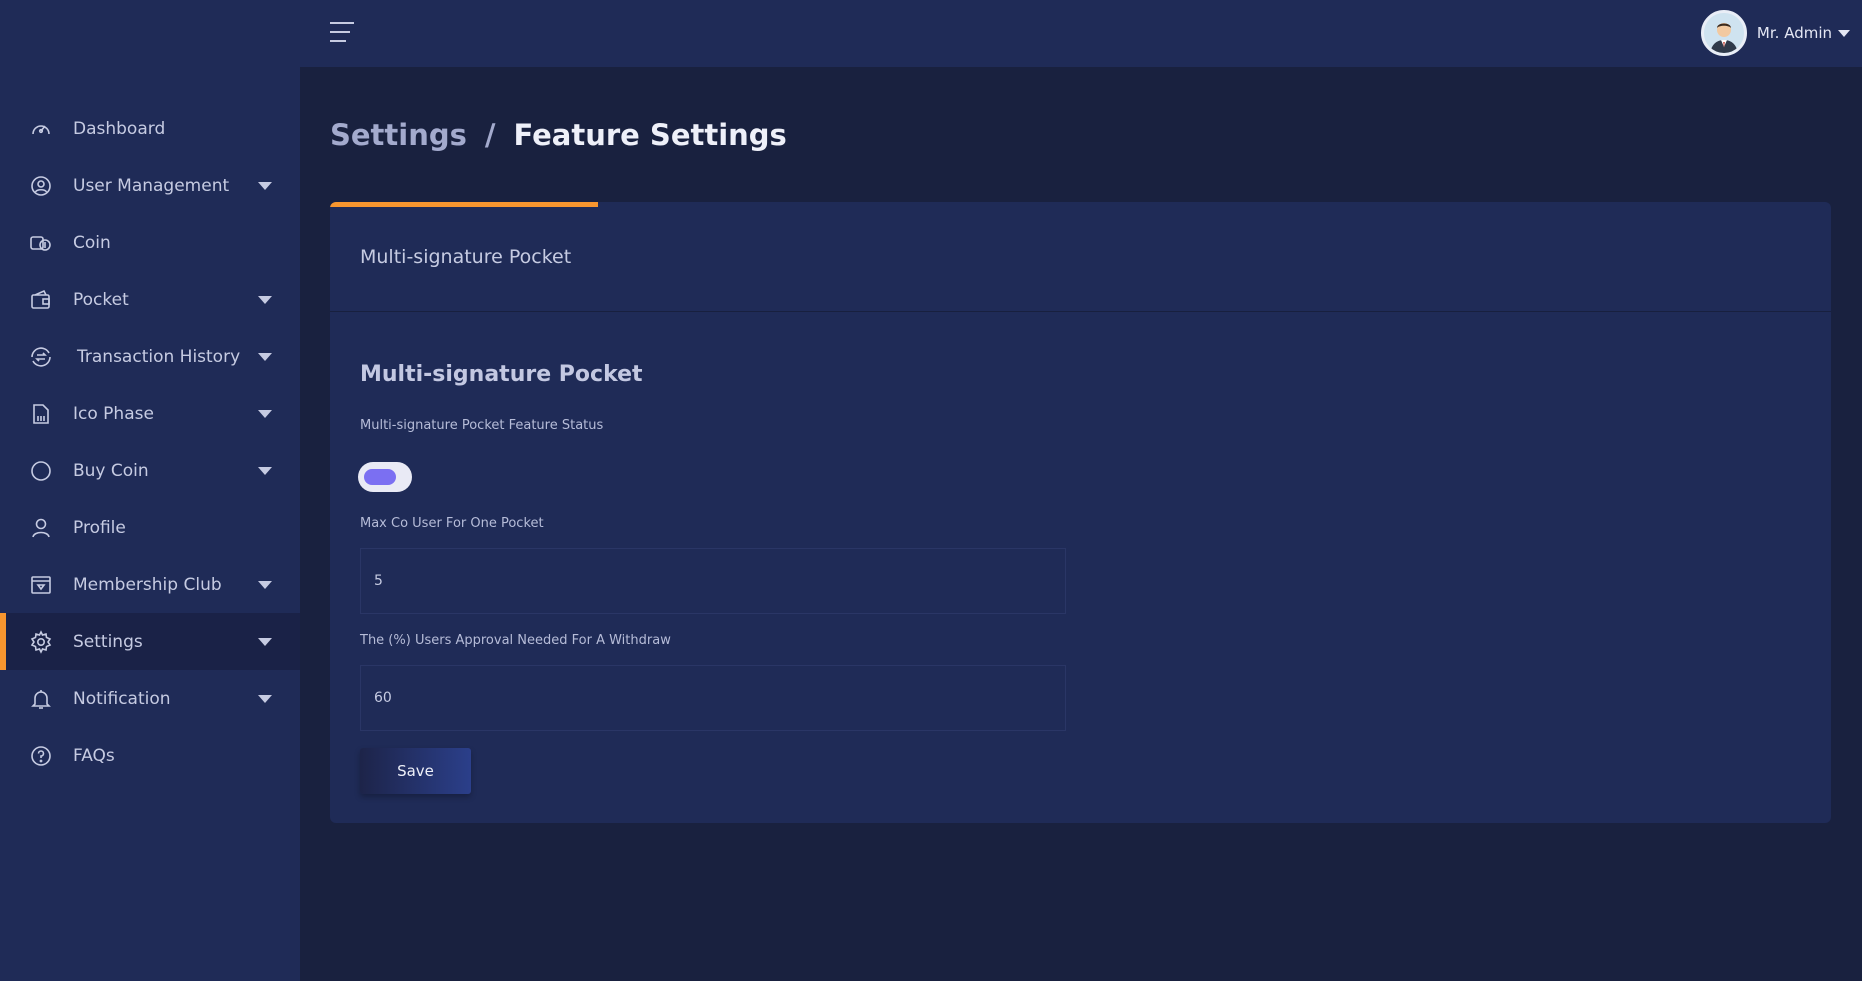  I want to click on wallet-icon, so click(41, 300).